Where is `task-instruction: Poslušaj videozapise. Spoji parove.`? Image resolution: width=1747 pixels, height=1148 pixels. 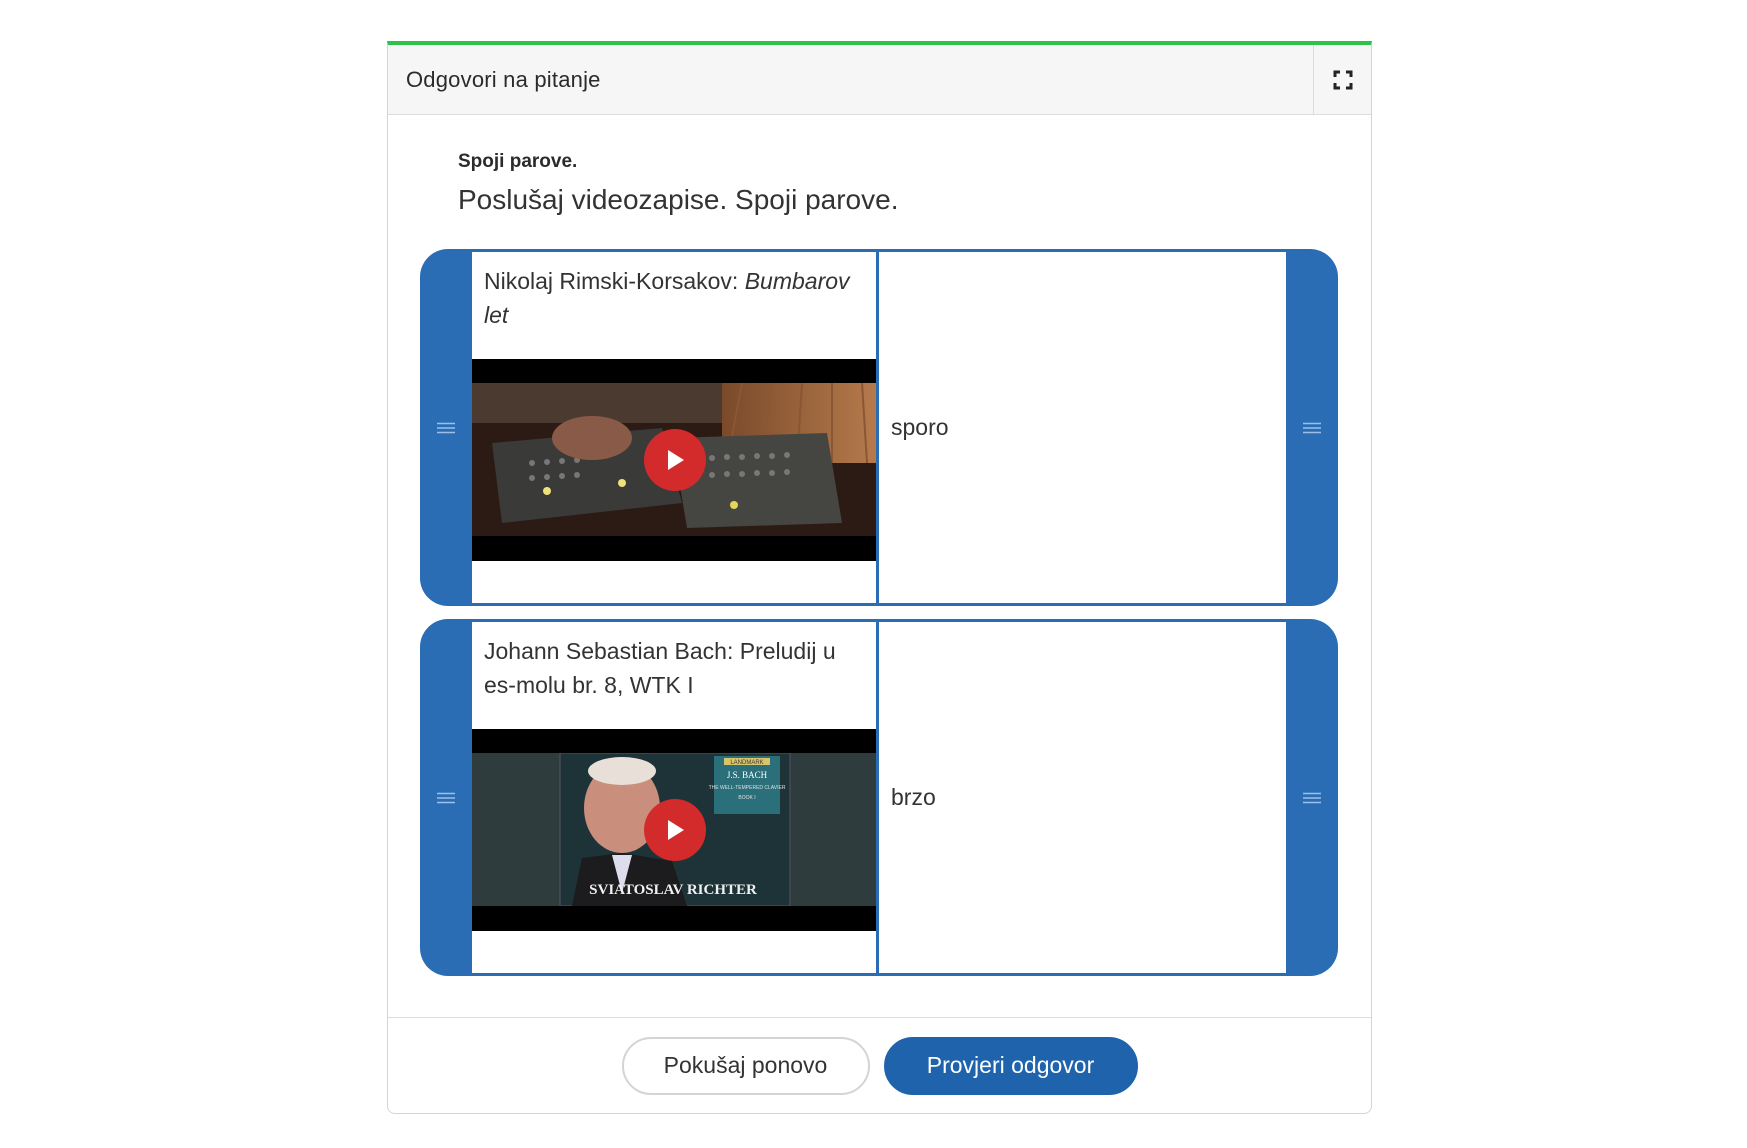 task-instruction: Poslušaj videozapise. Spoji parove. is located at coordinates (678, 199).